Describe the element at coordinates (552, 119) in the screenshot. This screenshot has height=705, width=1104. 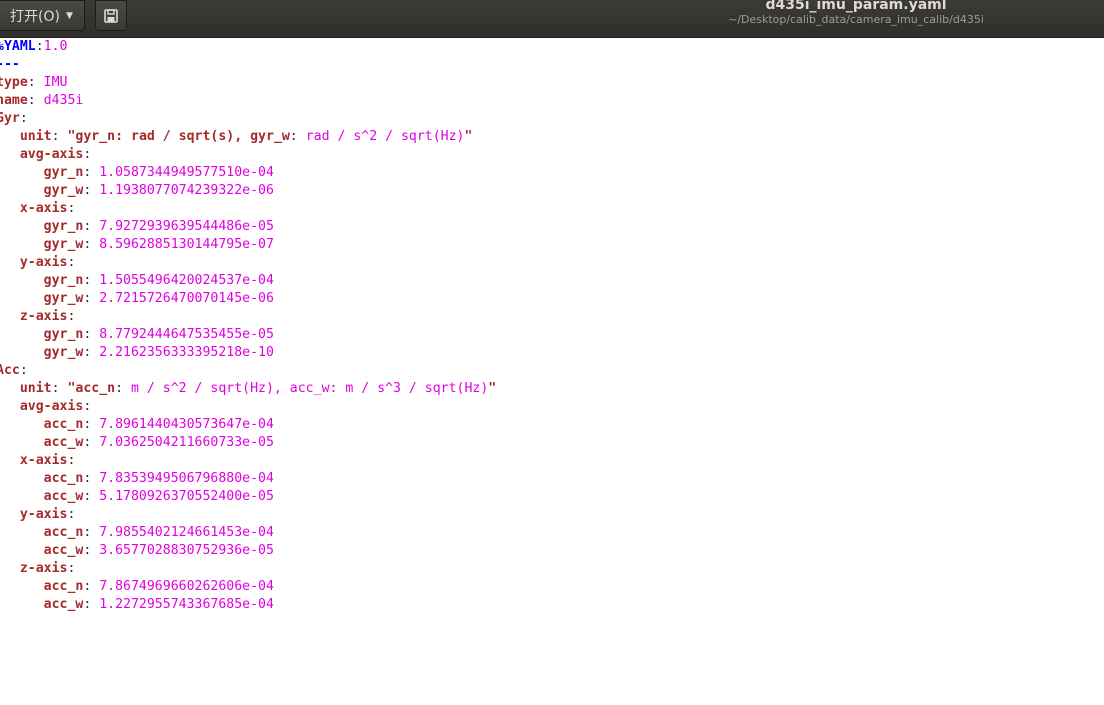
I see `editor-line: Gyr:` at that location.